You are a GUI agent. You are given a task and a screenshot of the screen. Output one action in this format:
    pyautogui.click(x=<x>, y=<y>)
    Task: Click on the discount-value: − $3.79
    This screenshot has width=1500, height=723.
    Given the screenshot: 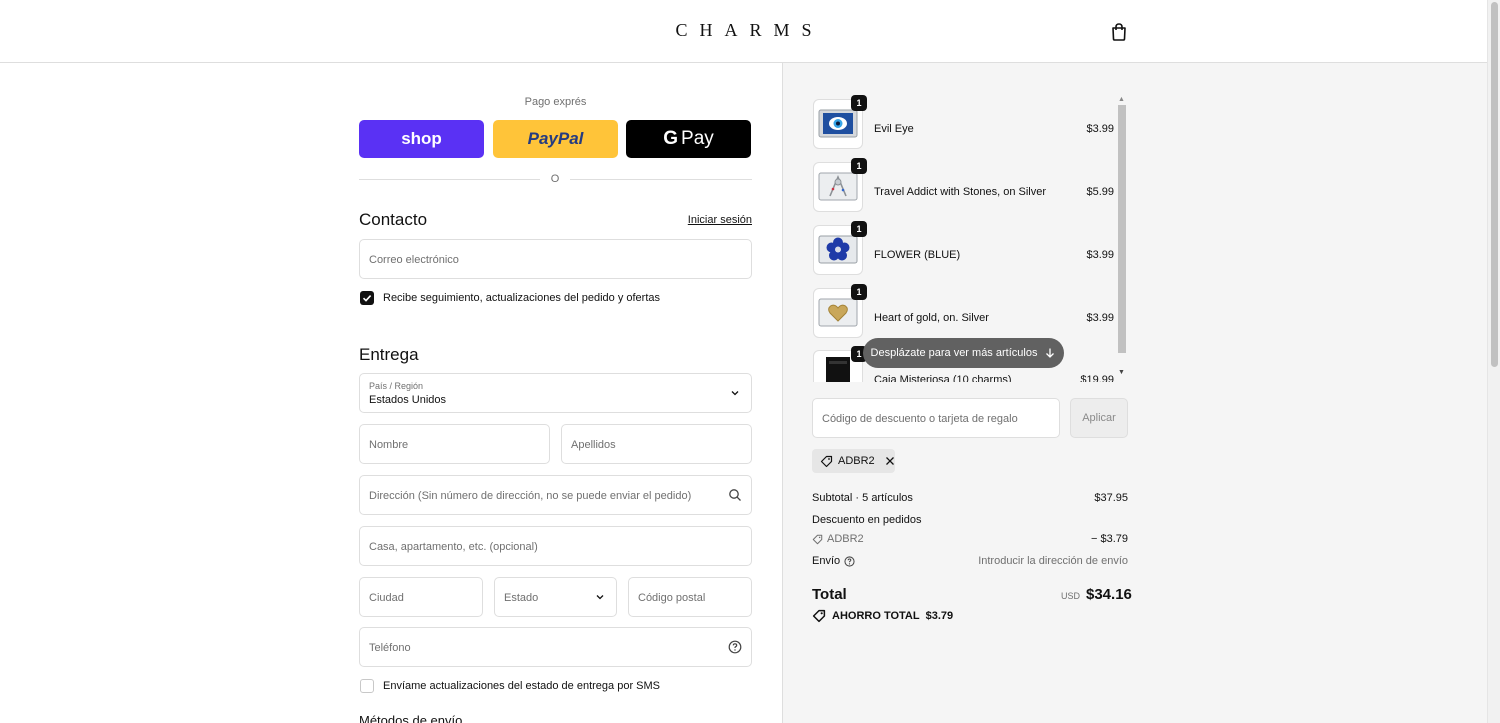 What is the action you would take?
    pyautogui.click(x=1109, y=539)
    